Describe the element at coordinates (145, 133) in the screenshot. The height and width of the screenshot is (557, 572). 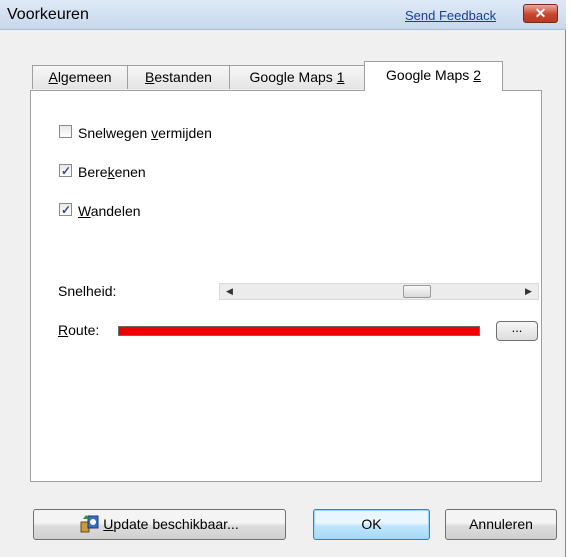
I see `checkbox-label: Snelwegen vermijden` at that location.